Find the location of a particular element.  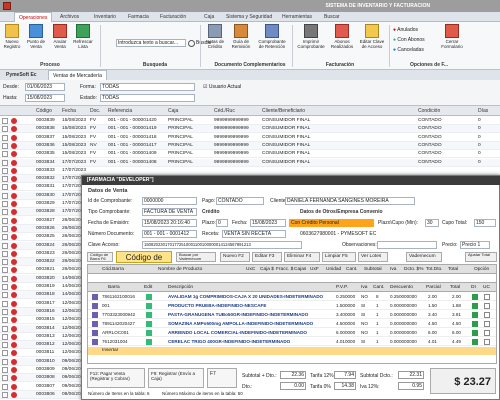

observaciones-field is located at coordinates (407, 245).